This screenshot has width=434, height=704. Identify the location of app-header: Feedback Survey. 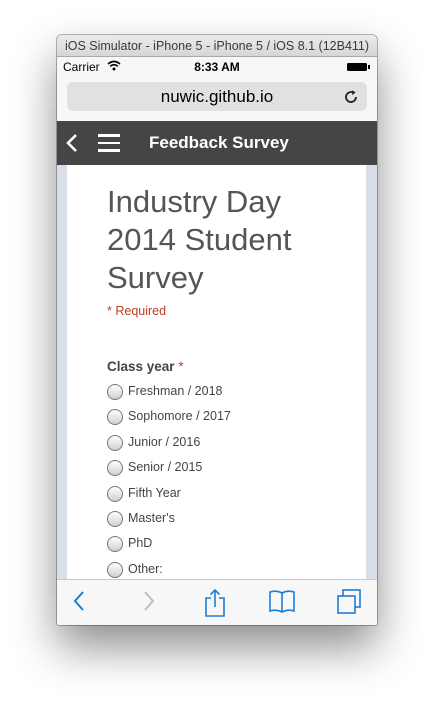
(217, 143).